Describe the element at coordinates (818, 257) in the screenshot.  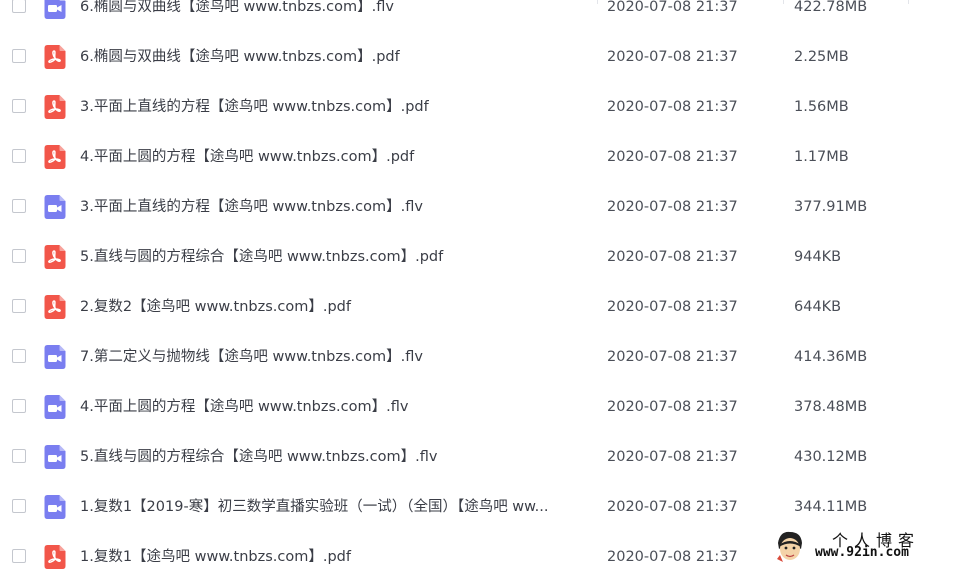
I see `file-size: 944KB` at that location.